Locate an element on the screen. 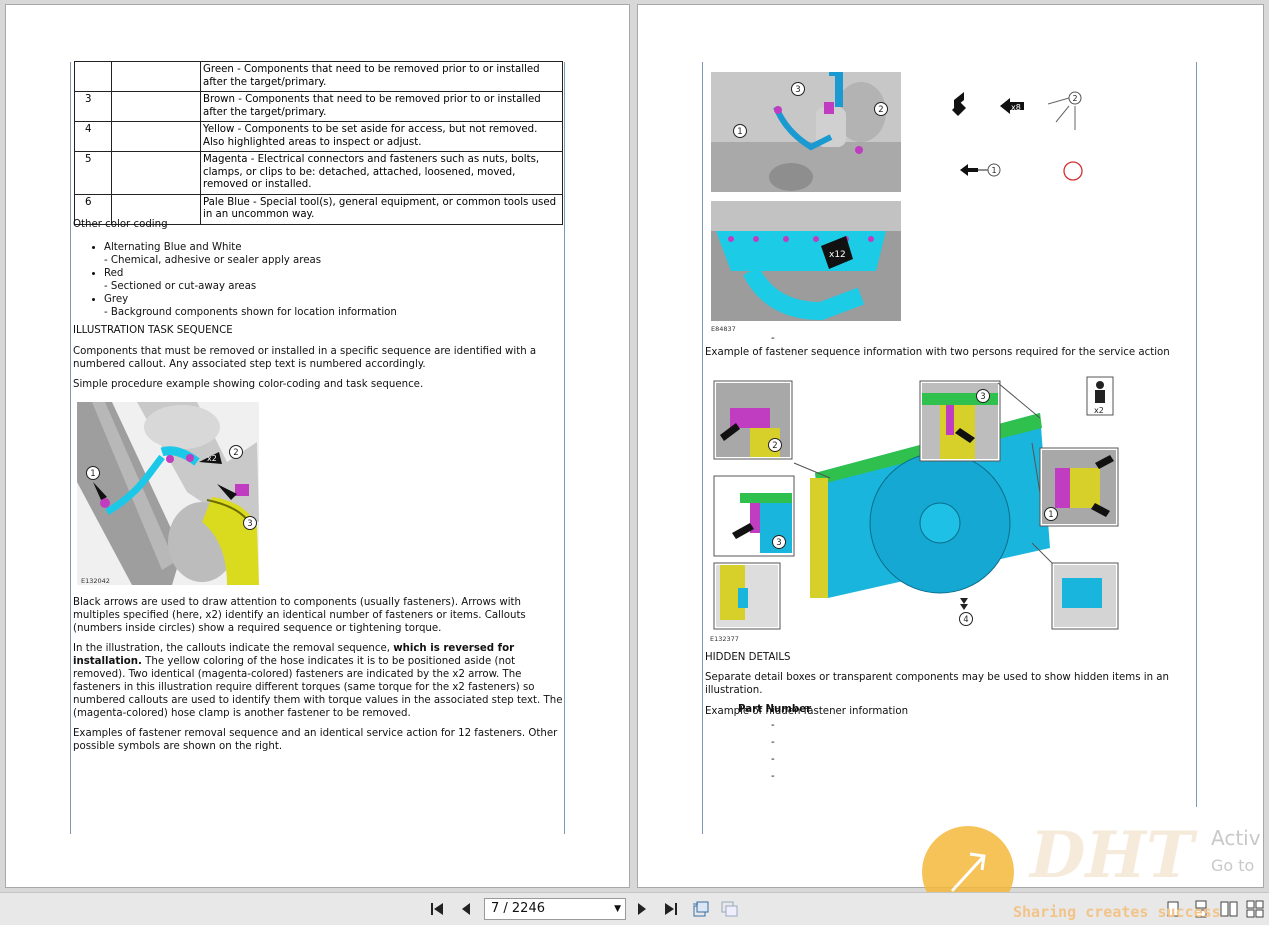 The height and width of the screenshot is (925, 1269). radiator-fan-illustration: x2 2 3 3 1 4 E132377 is located at coordinates (916, 508).